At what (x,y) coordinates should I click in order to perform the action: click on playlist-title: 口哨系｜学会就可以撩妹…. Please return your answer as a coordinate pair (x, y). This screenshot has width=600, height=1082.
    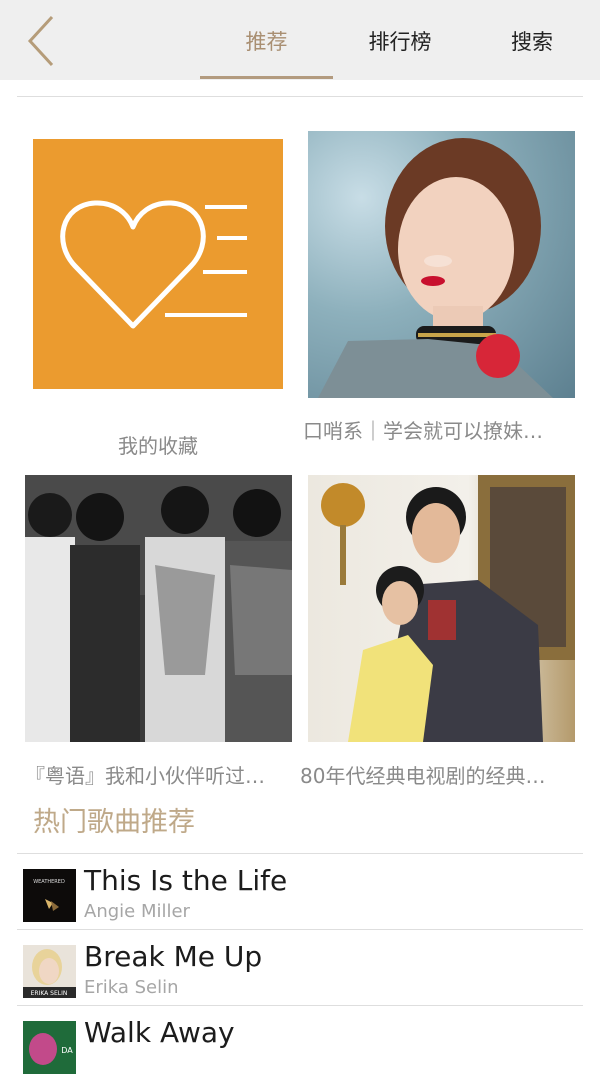
    Looking at the image, I should click on (448, 429).